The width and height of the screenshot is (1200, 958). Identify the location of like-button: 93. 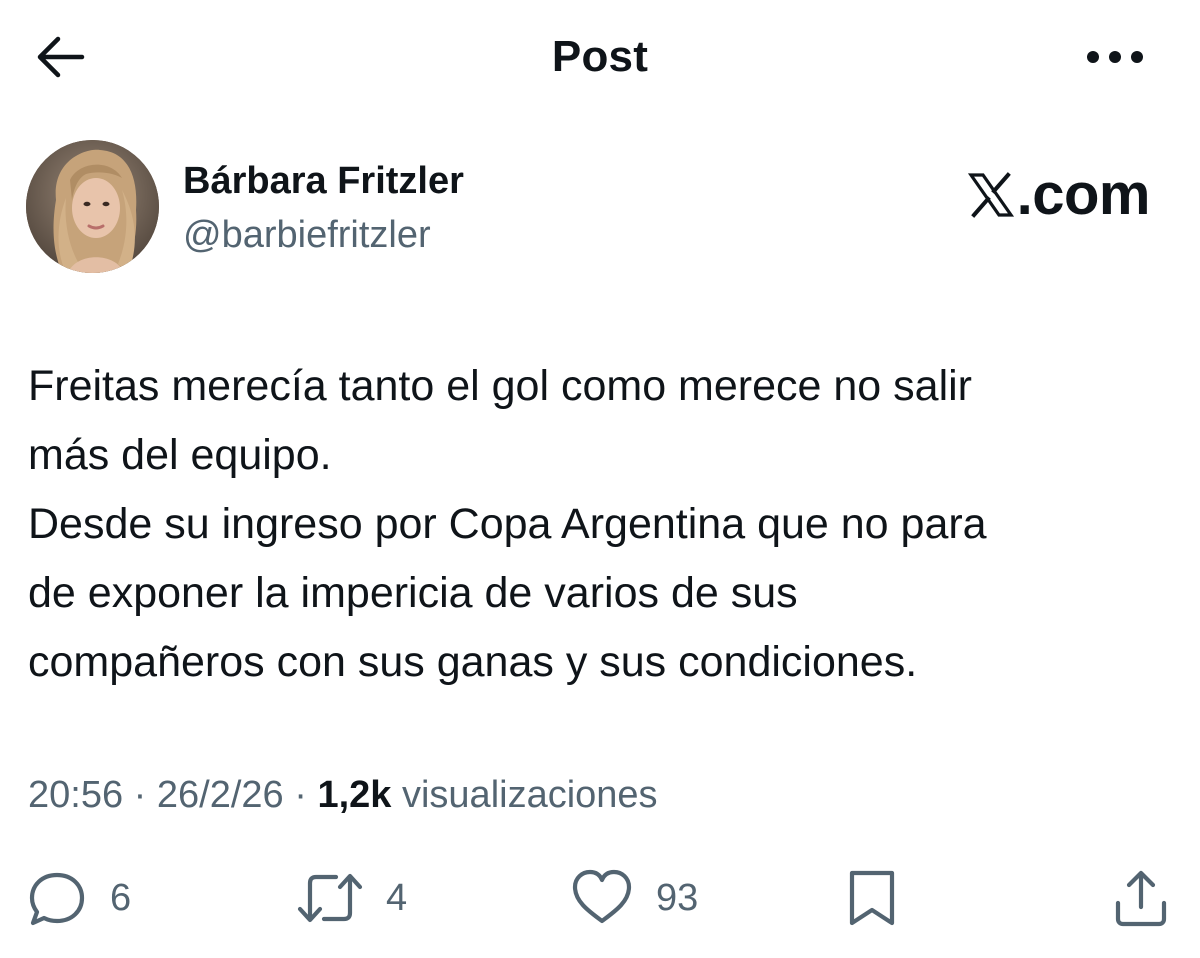
(634, 898).